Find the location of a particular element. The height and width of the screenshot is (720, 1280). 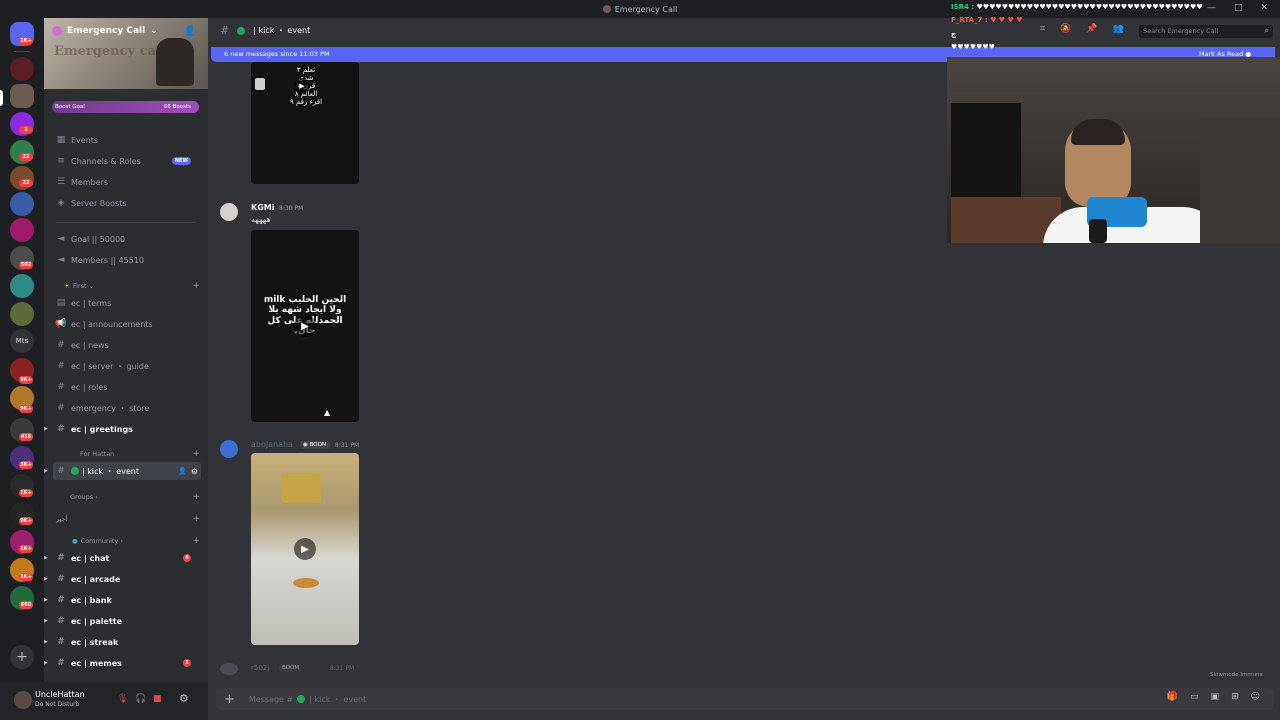

boost-icon: ◈ is located at coordinates (61, 203).